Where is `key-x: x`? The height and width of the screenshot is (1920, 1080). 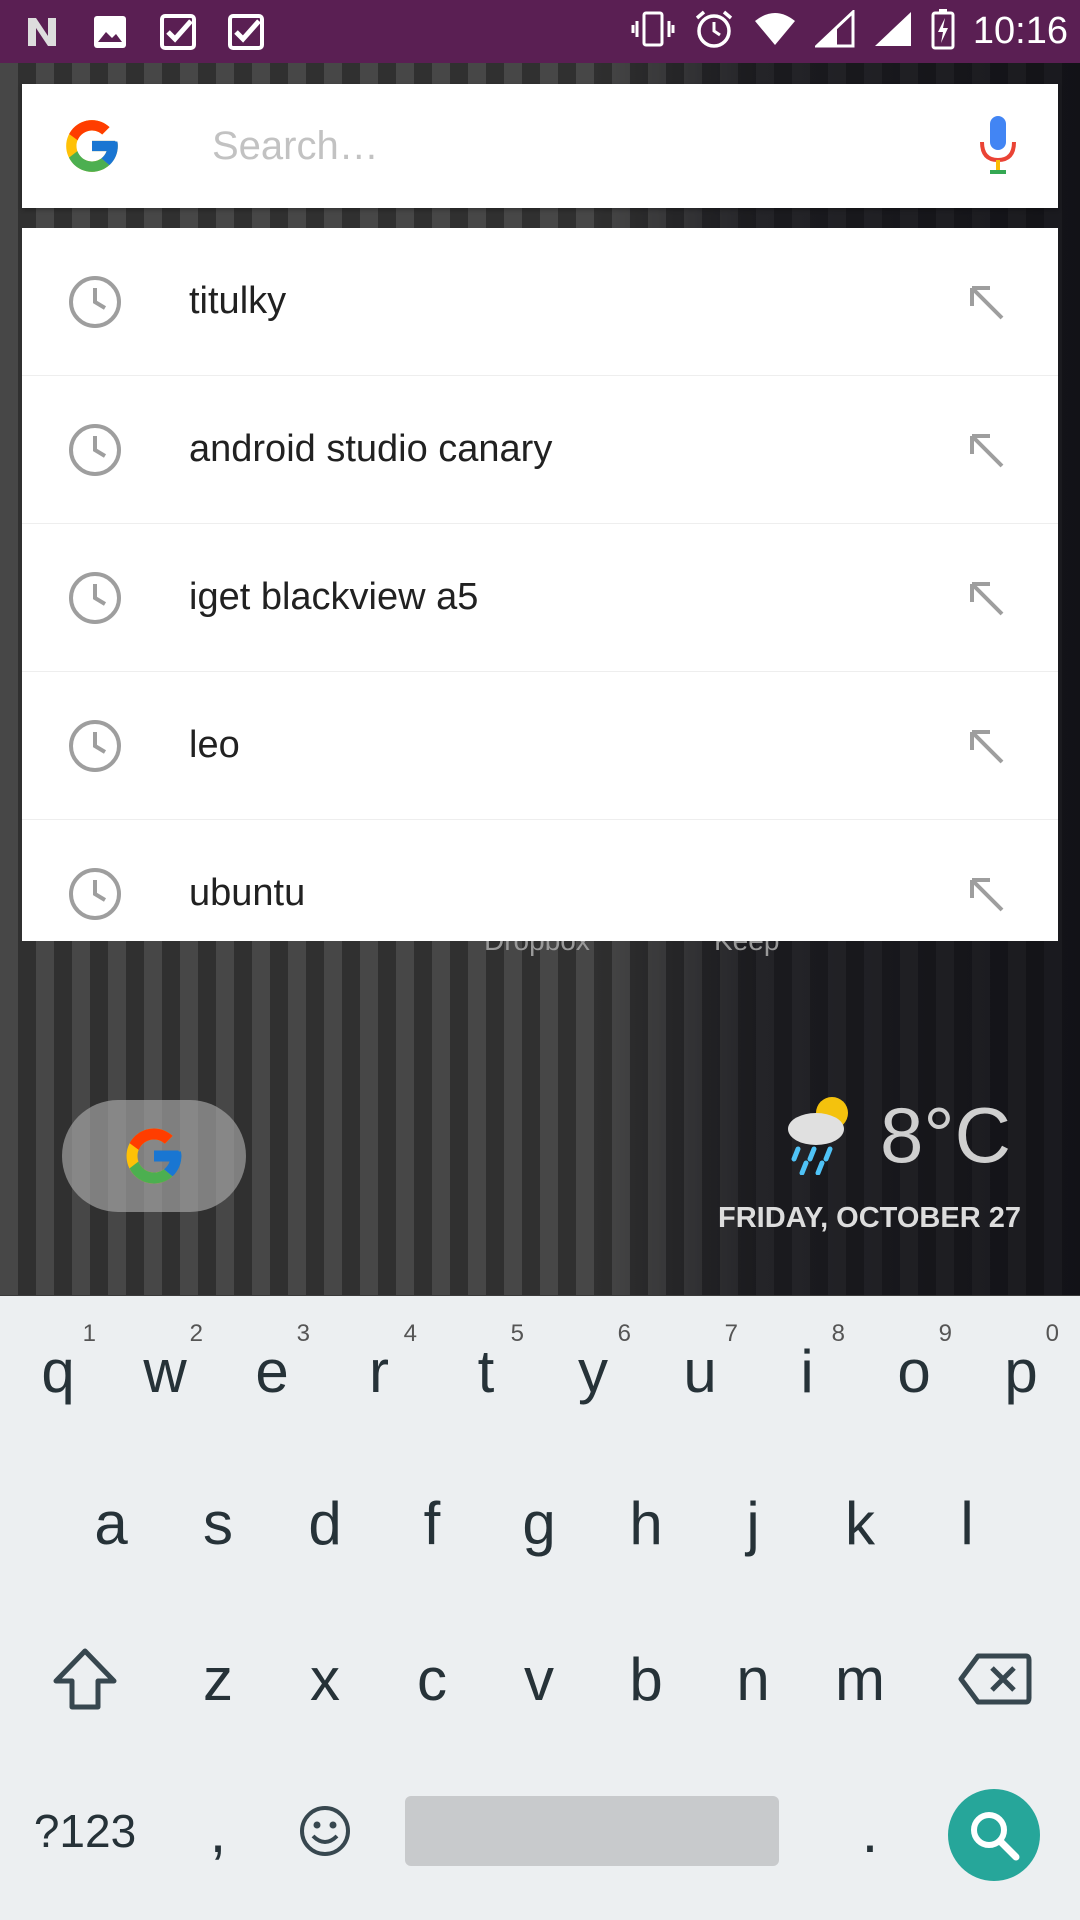 key-x: x is located at coordinates (325, 1679).